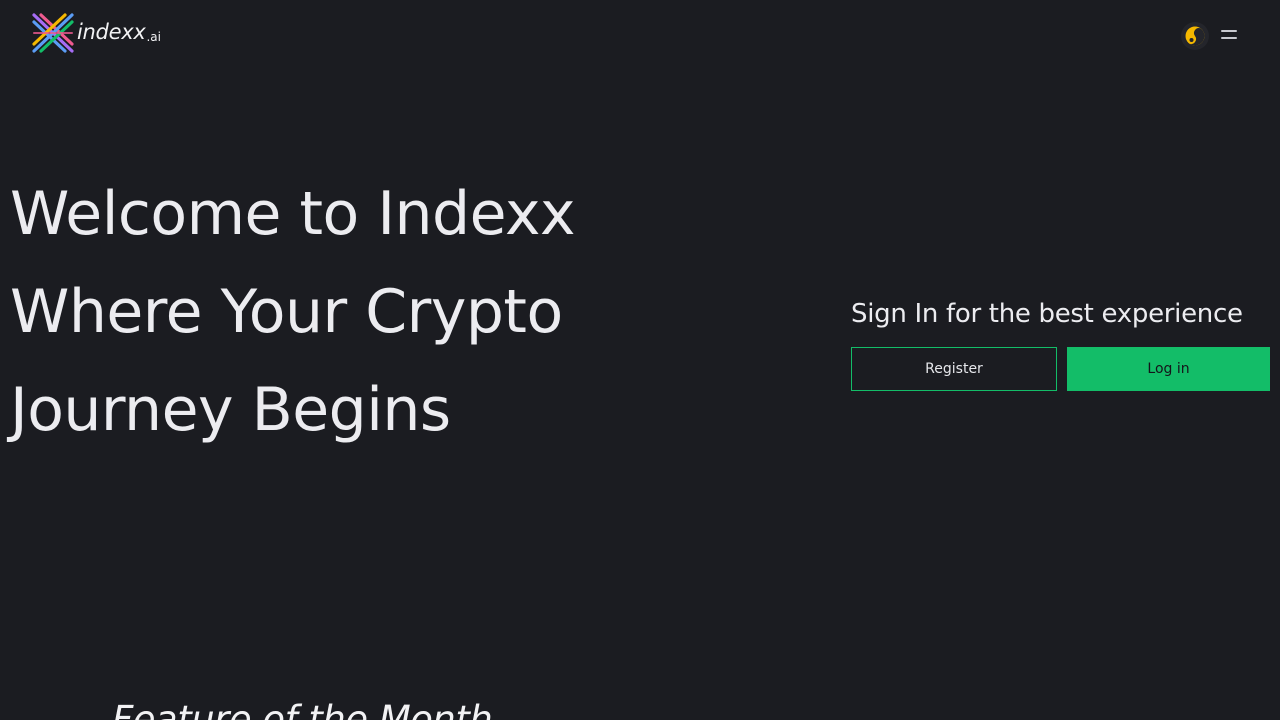 The image size is (1280, 720). I want to click on hero-line-3: Journey Begins, so click(230, 410).